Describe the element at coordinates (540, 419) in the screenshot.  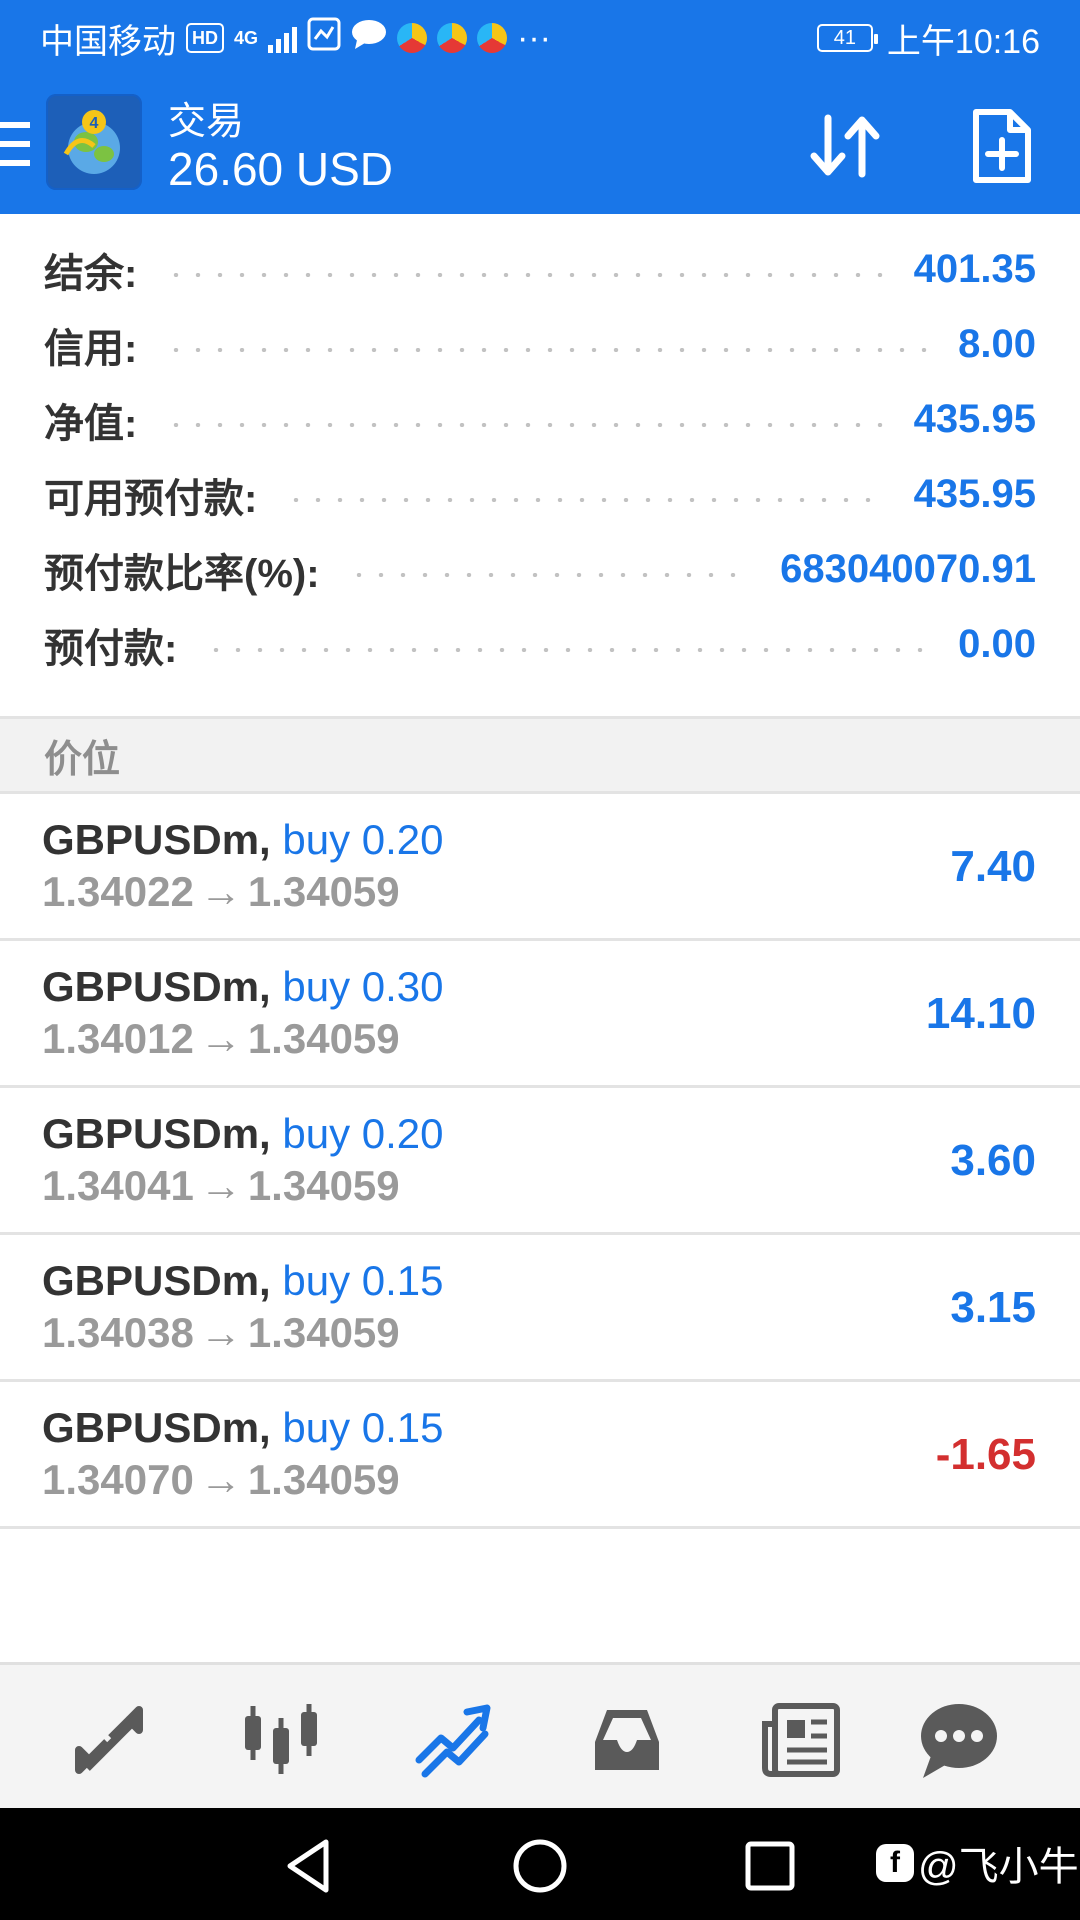
I see `summary-row-equity: 净值: 435.95` at that location.